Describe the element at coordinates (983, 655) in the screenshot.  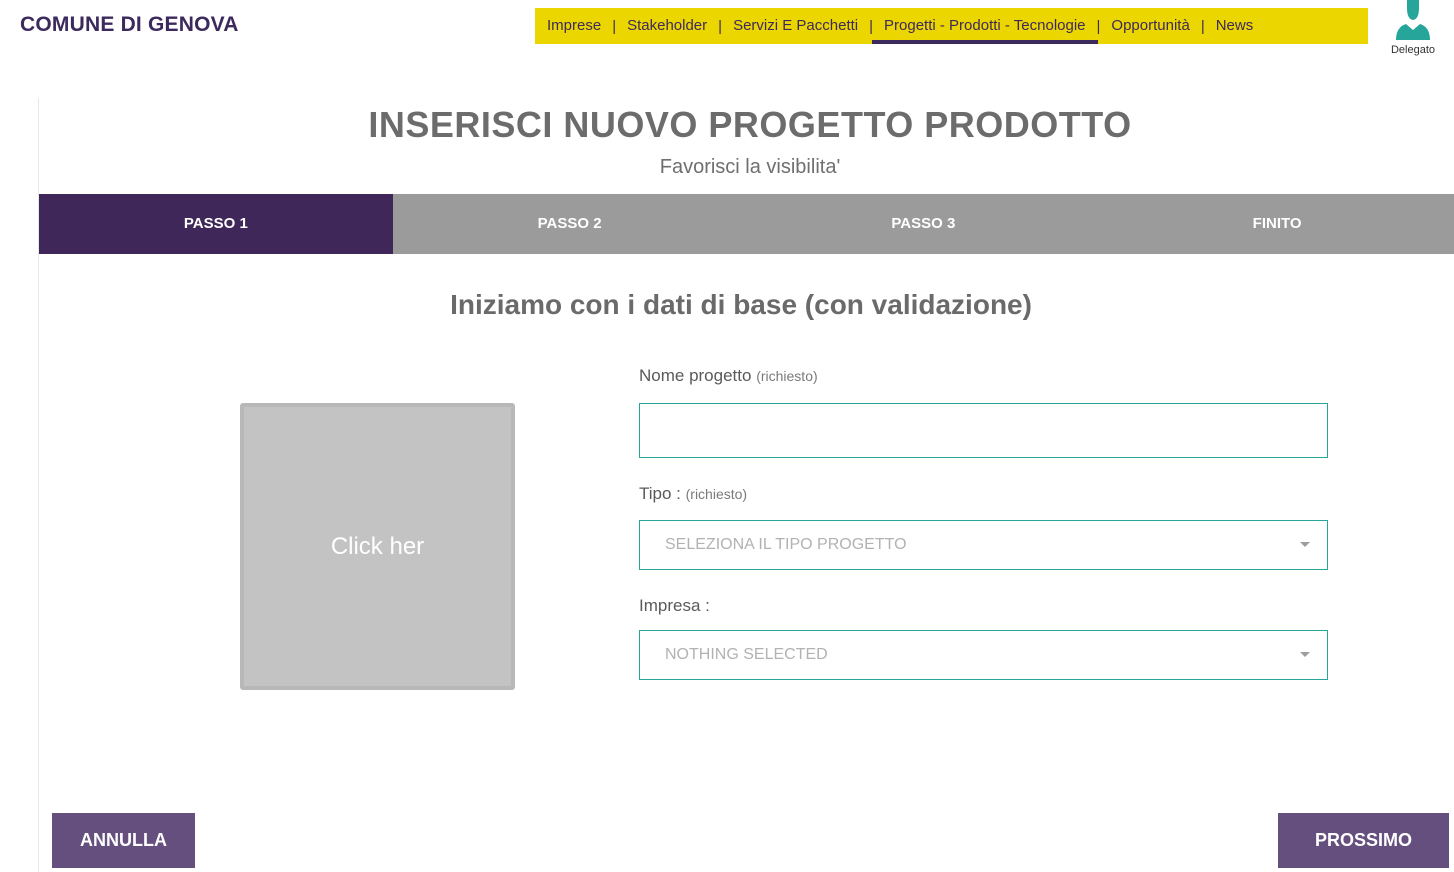
I see `company-select: NOTHING SELECTED` at that location.